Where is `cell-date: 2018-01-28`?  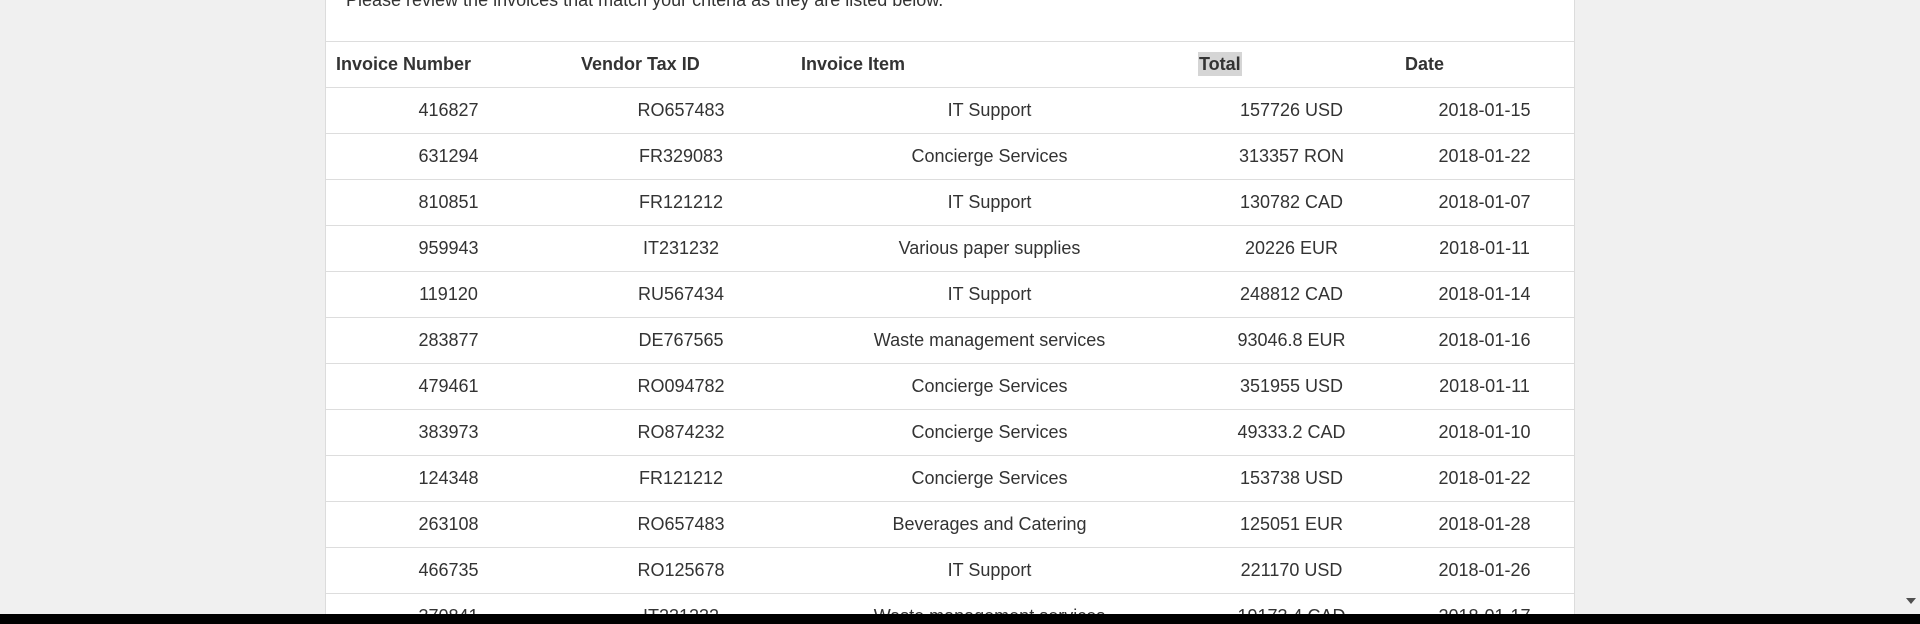 cell-date: 2018-01-28 is located at coordinates (1484, 524).